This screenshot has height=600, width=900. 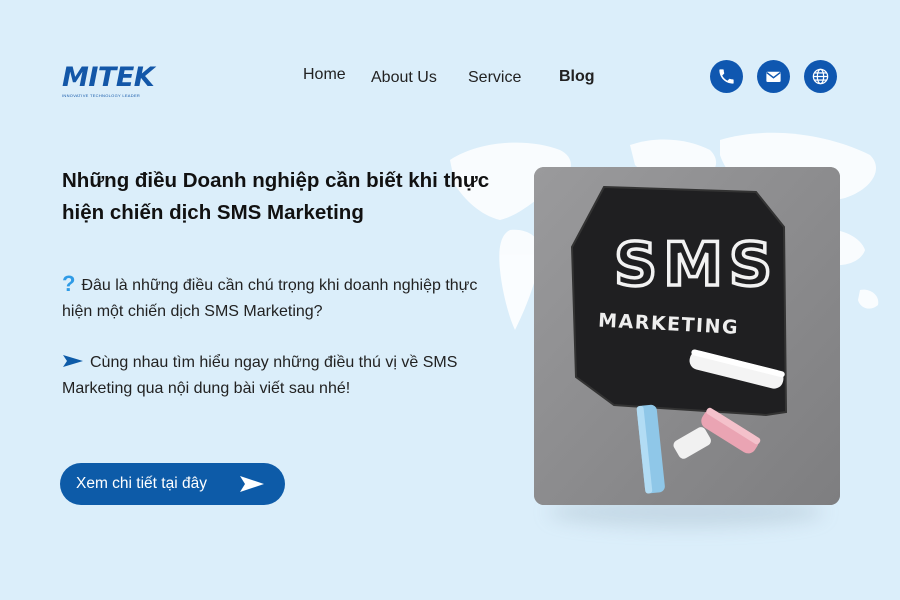 I want to click on phone-button, so click(x=726, y=76).